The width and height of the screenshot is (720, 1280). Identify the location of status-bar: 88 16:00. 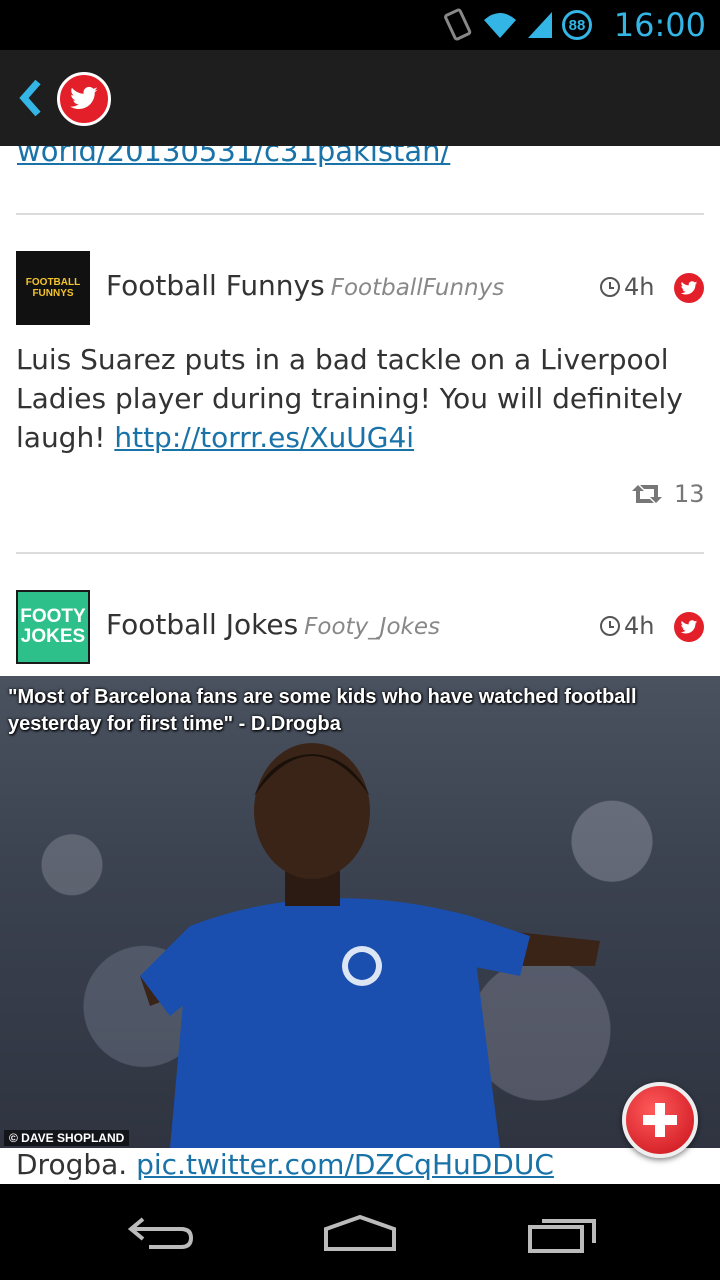
(360, 25).